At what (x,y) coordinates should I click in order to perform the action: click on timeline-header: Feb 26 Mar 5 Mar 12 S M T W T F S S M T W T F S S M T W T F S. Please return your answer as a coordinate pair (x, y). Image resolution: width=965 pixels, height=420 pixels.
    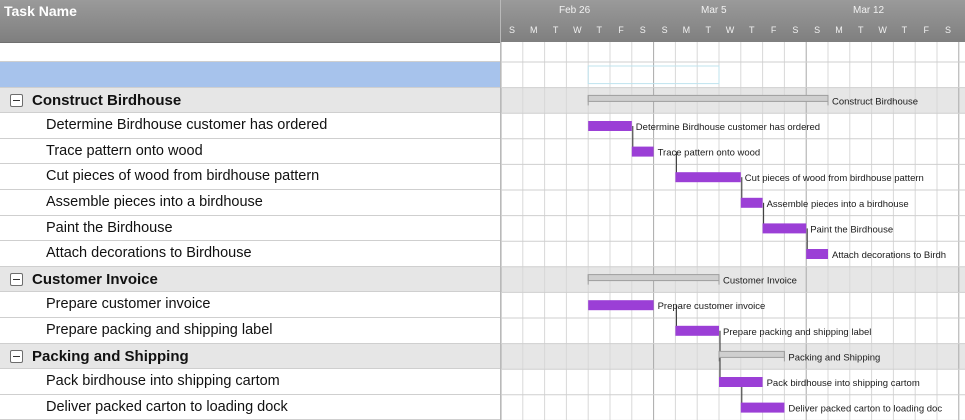
    Looking at the image, I should click on (733, 21).